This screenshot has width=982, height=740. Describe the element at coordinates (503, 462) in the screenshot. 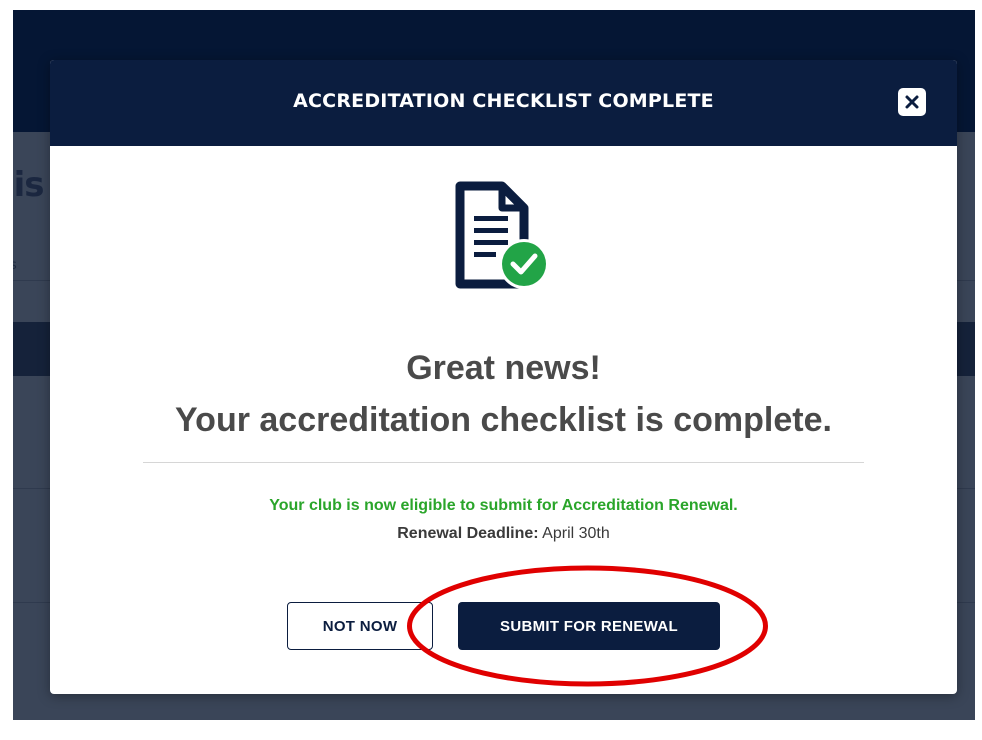

I see `modal-divider` at that location.